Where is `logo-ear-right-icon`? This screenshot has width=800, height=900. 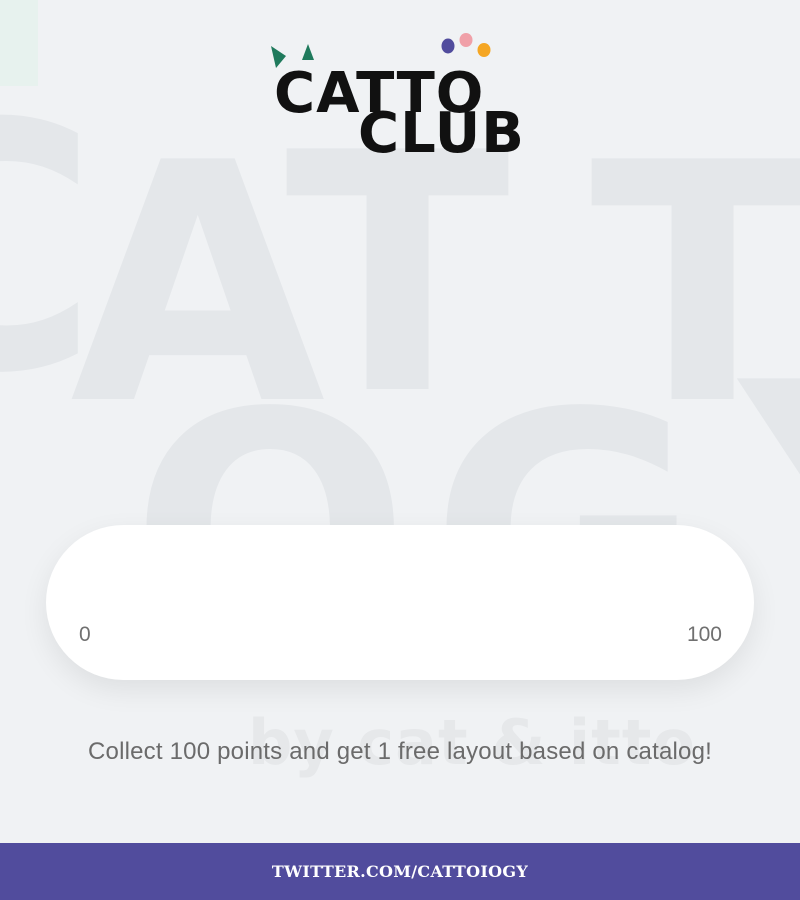
logo-ear-right-icon is located at coordinates (308, 52).